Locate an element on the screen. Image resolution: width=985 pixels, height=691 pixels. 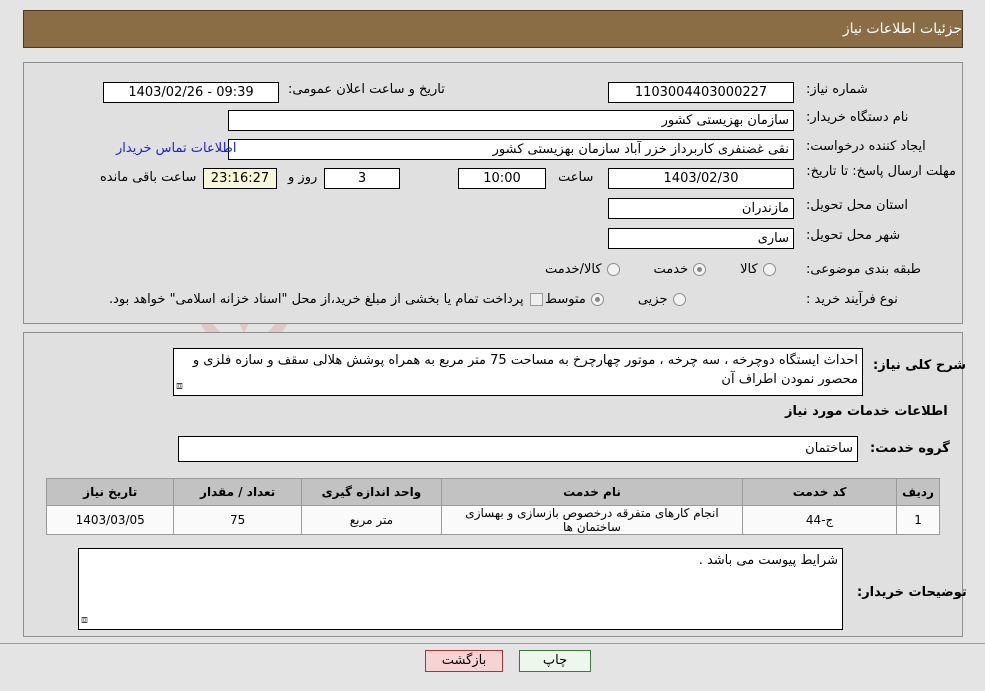
buyer-notes-text: شرایط پیوست می باشد . is located at coordinates (768, 560).